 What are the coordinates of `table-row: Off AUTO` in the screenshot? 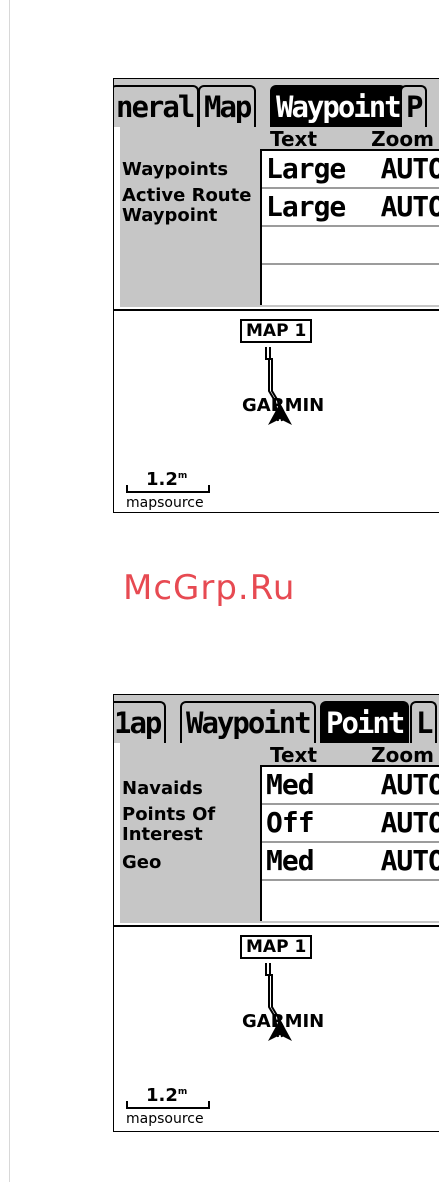 It's located at (350, 824).